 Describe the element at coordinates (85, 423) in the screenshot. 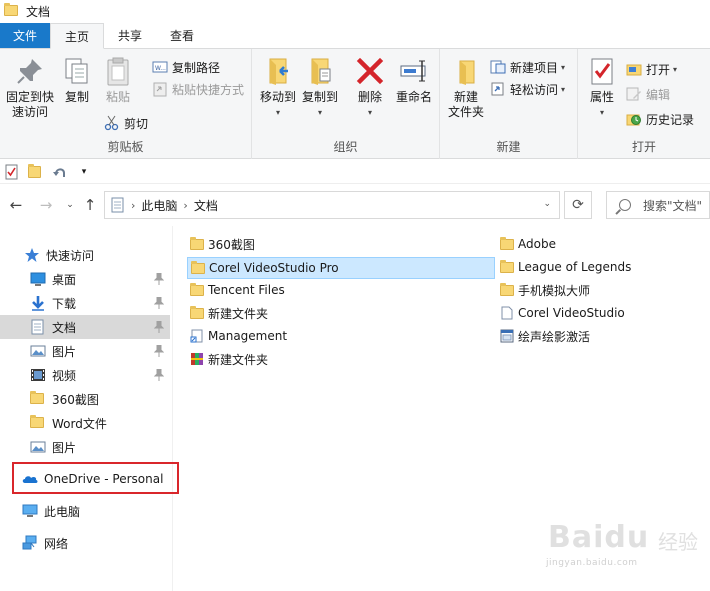

I see `nav-item-word-files: Word文件` at that location.